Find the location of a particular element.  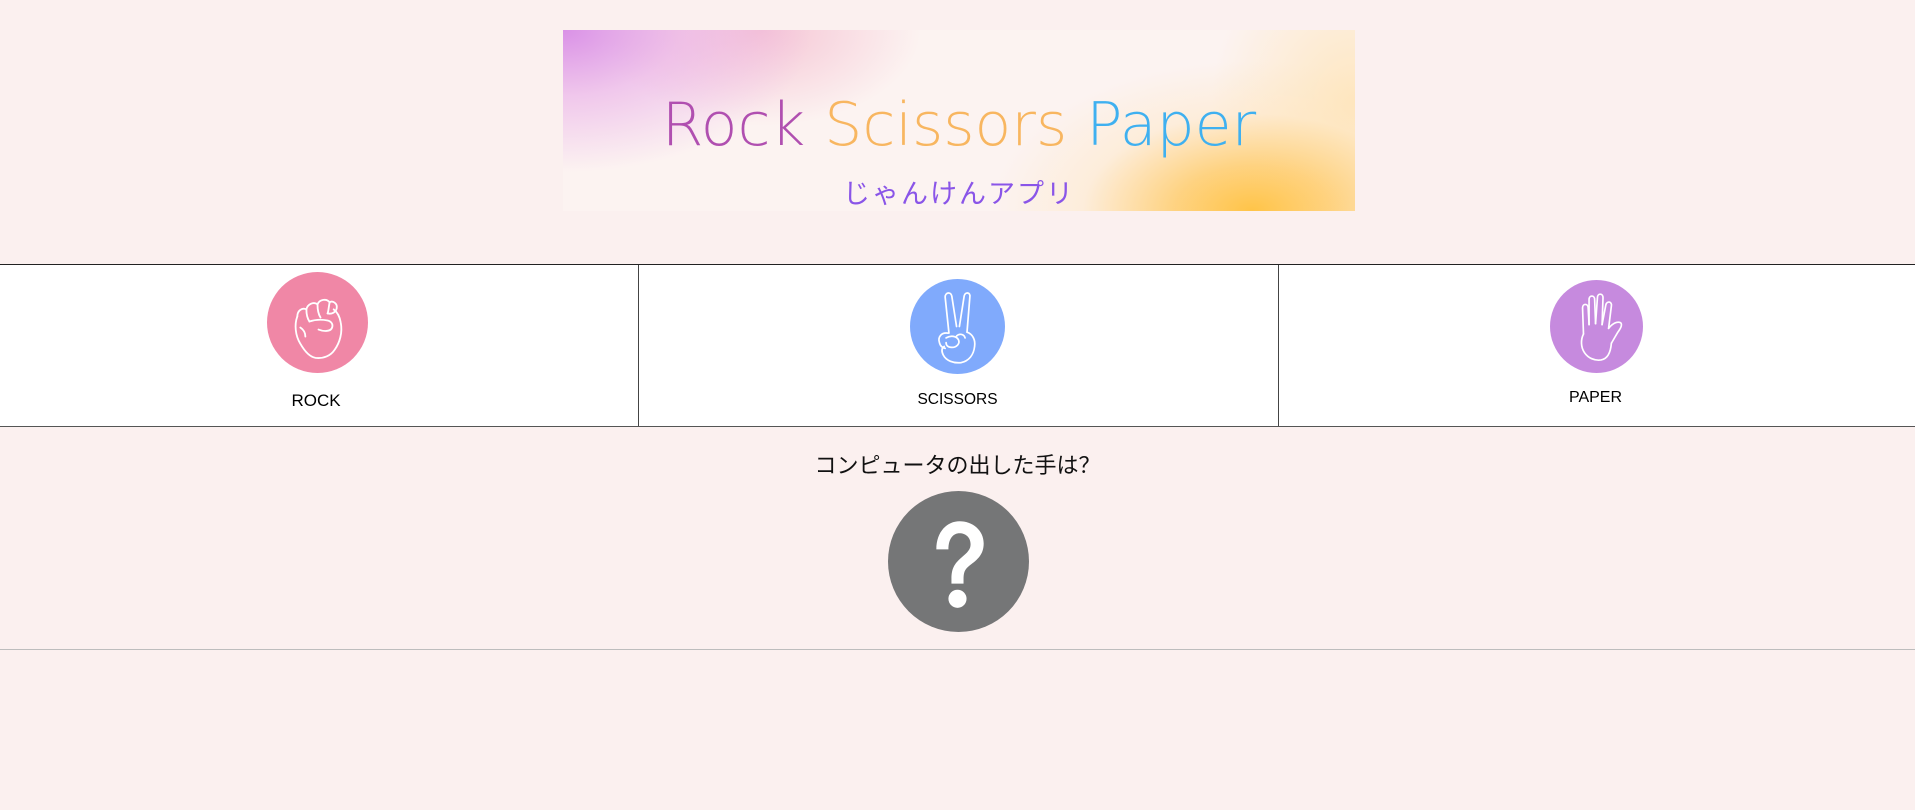

rock-choice-button: ROCK is located at coordinates (319, 345).